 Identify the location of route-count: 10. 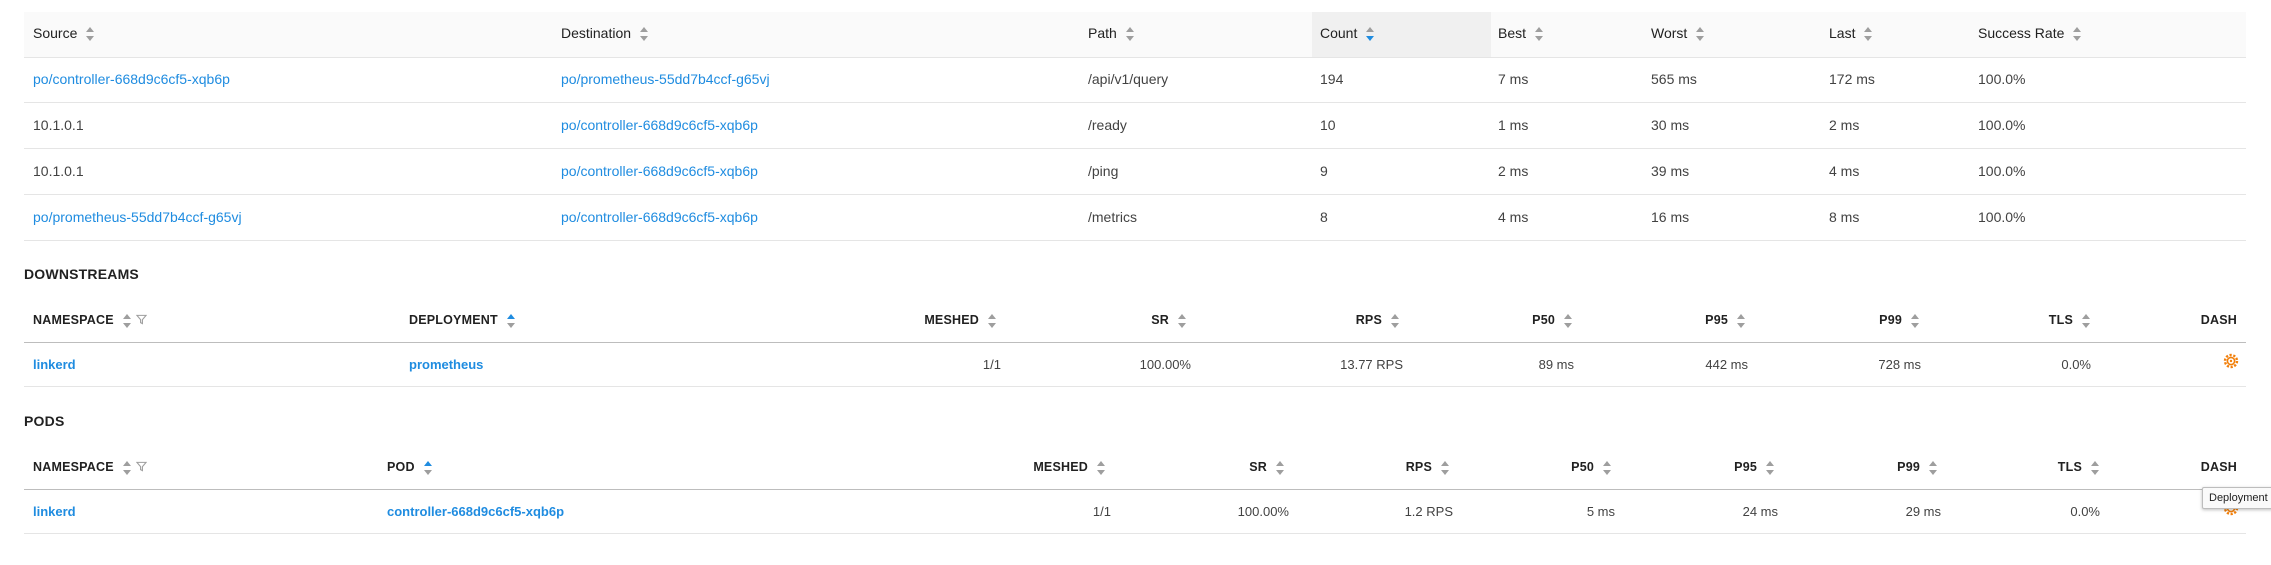
(1328, 125).